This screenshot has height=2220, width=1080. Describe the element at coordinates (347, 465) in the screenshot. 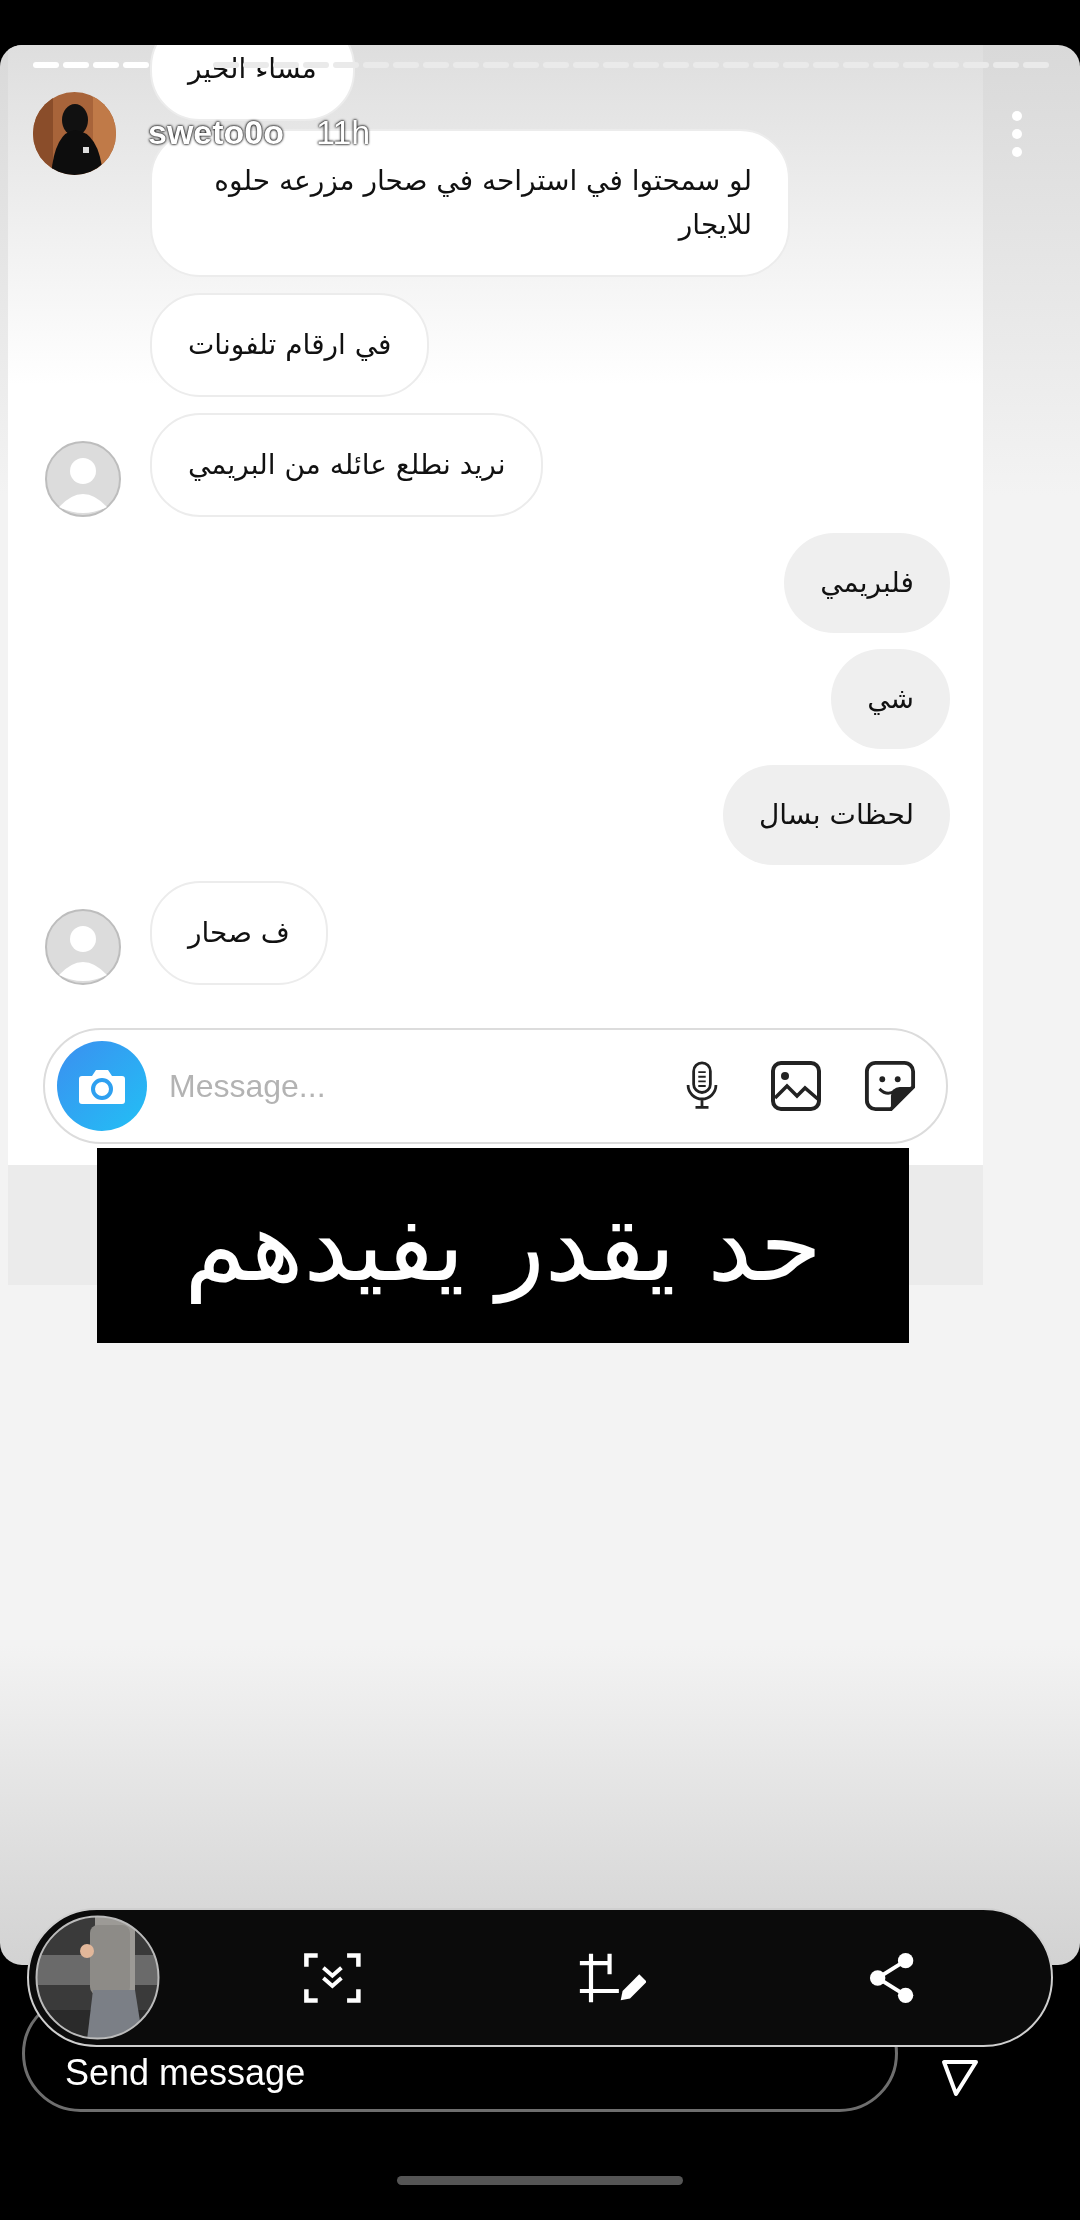

I see `message-bubble: نريد نطلع عائله من البريمي` at that location.